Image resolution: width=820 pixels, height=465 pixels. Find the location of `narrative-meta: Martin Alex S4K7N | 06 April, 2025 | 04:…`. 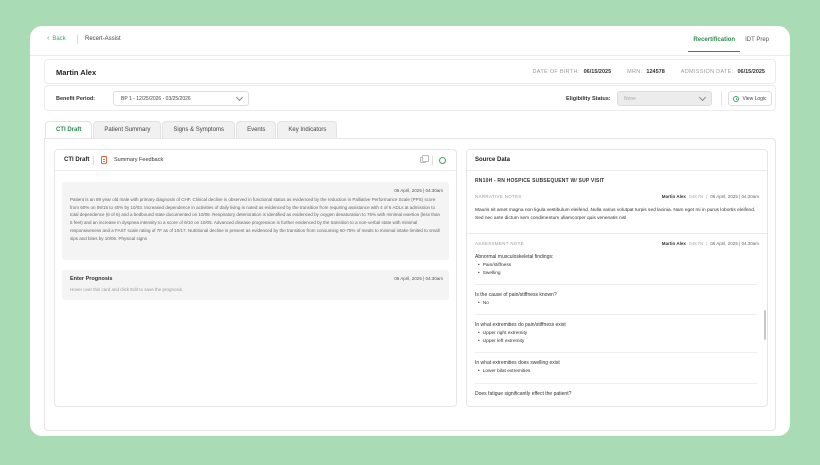

narrative-meta: Martin Alex S4K7N | 06 April, 2025 | 04:… is located at coordinates (710, 196).